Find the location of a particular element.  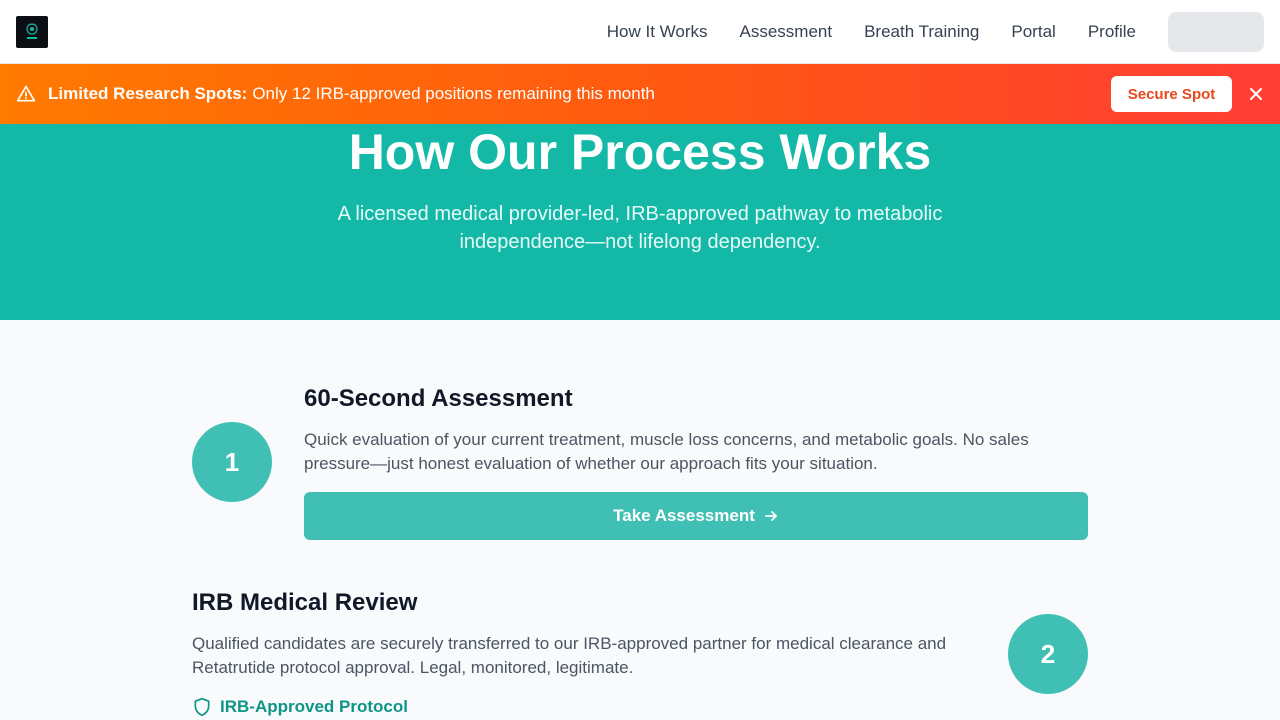

nav-link-how-it-works: How It Works is located at coordinates (657, 32).